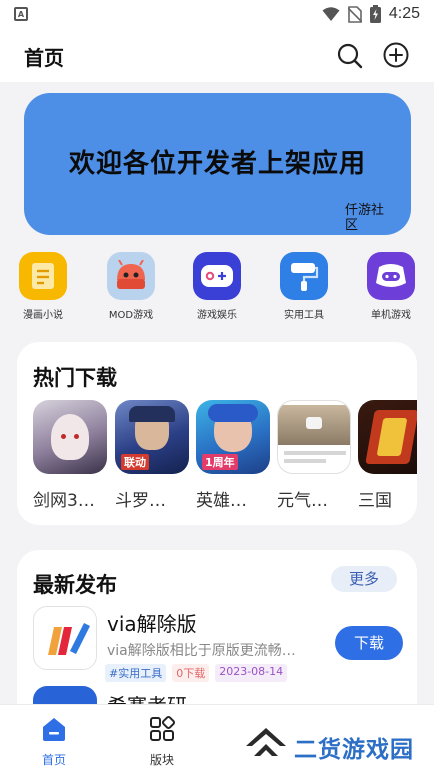 The height and width of the screenshot is (771, 434). What do you see at coordinates (162, 741) in the screenshot?
I see `tab-sections: 版块` at bounding box center [162, 741].